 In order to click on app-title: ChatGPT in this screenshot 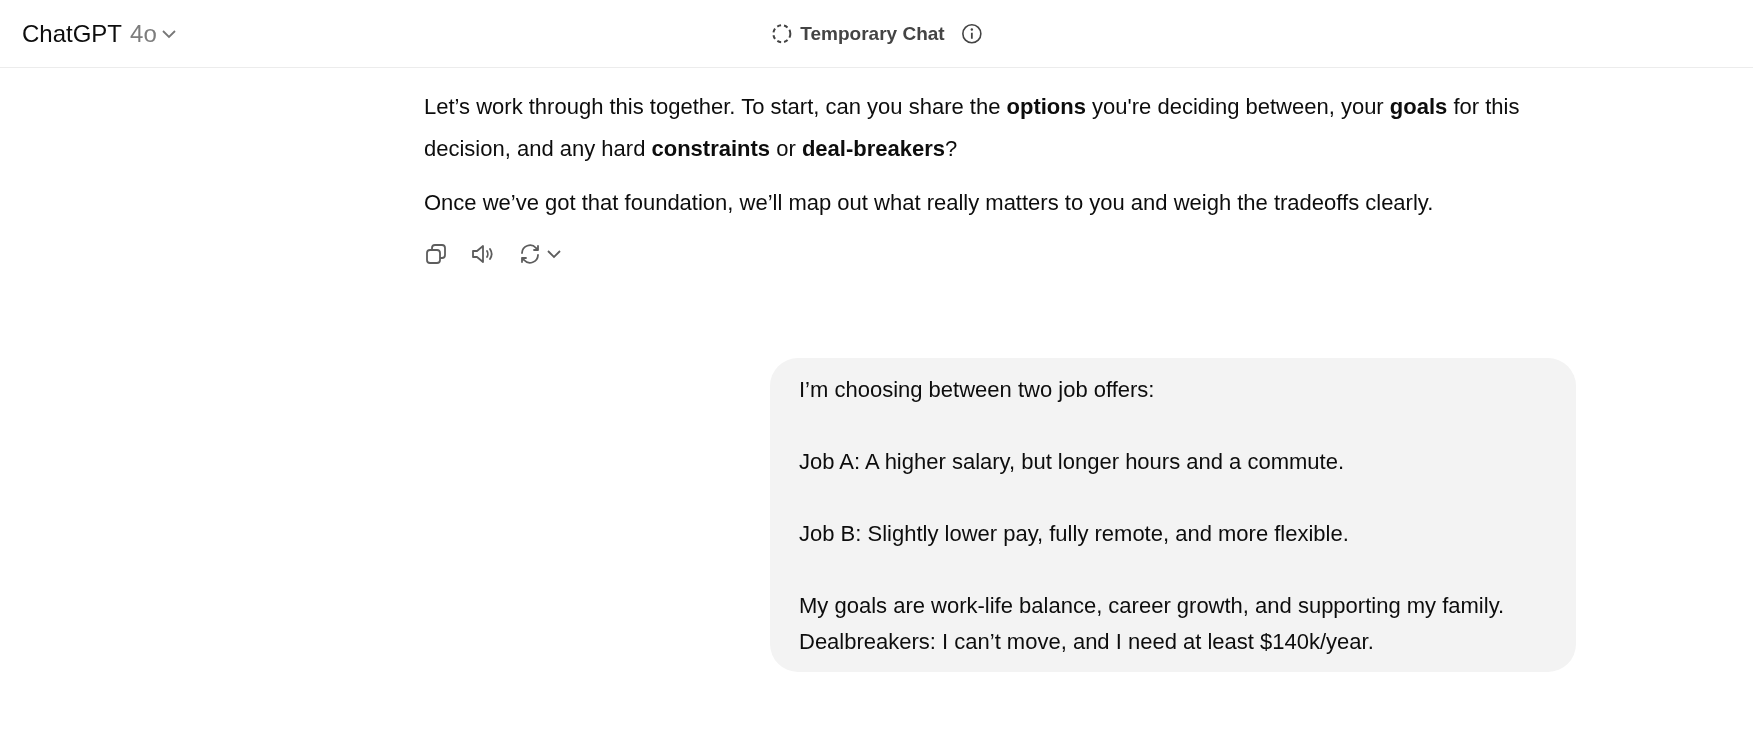, I will do `click(72, 33)`.